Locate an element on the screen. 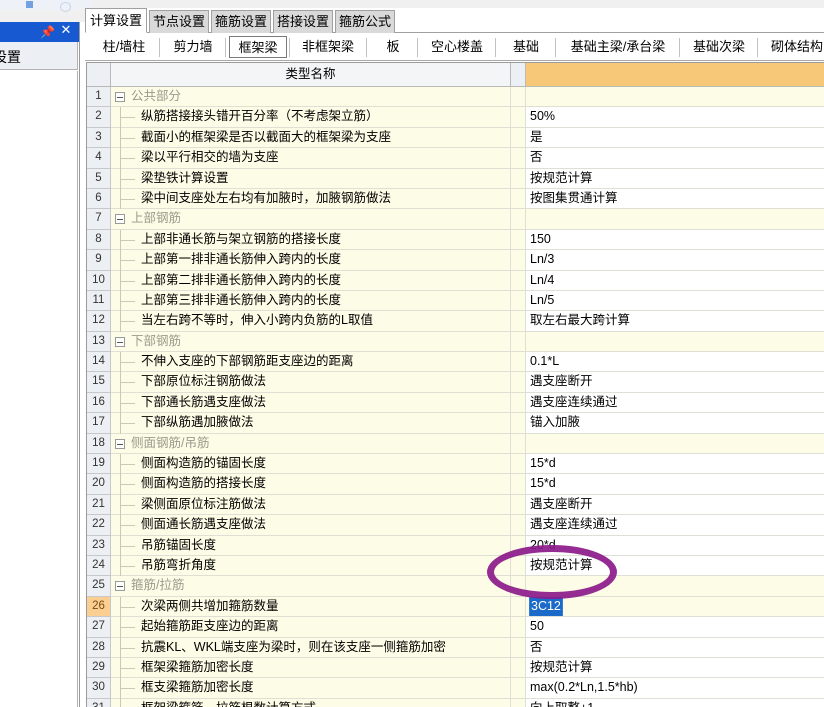 The height and width of the screenshot is (707, 824). type-name-cell: 框支梁箍筋加密长度 is located at coordinates (311, 688).